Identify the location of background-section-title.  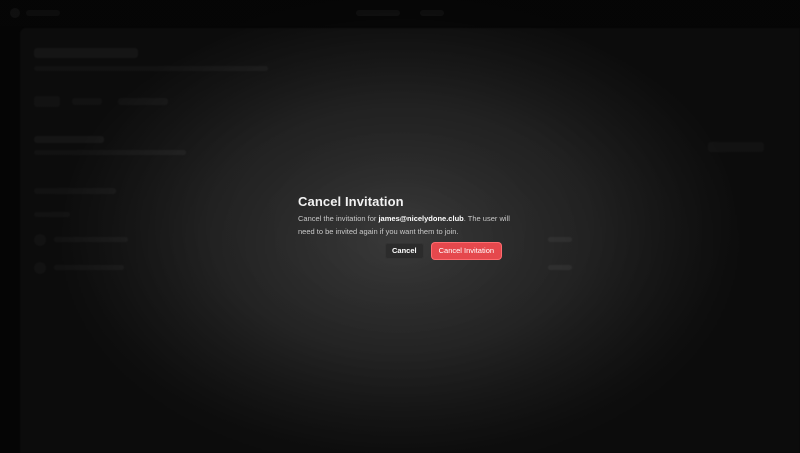
(69, 139).